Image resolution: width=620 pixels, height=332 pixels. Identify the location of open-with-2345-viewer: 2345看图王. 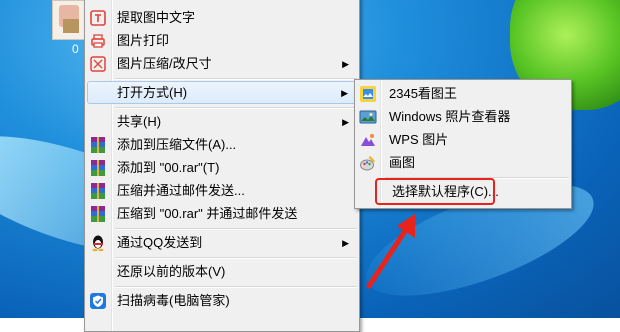
(463, 94).